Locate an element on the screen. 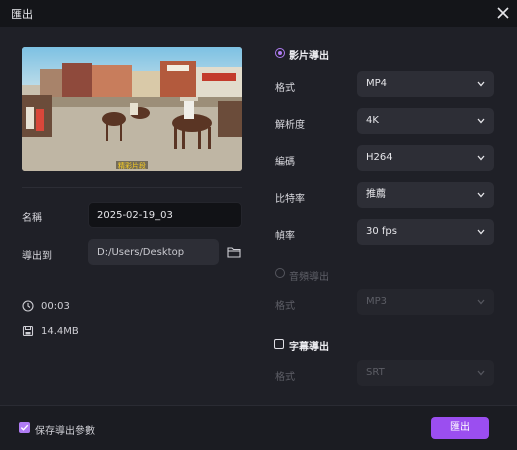 The image size is (517, 450). preview-subtitle: 精彩片段 is located at coordinates (132, 165).